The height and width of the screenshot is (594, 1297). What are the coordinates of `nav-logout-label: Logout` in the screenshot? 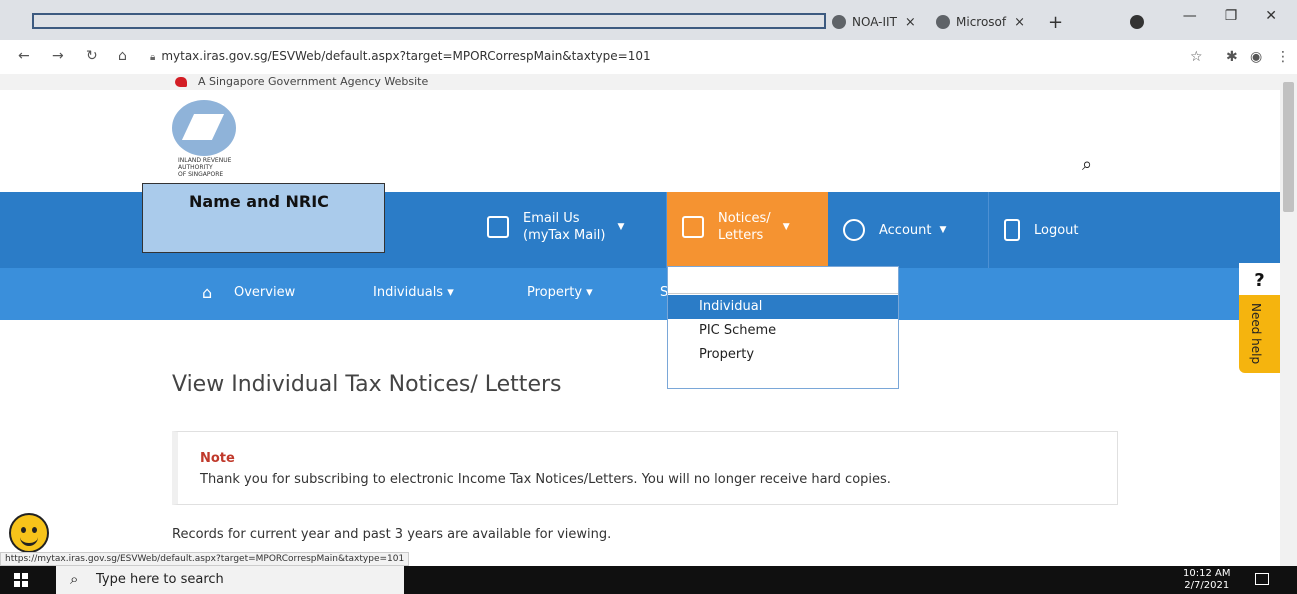 It's located at (1056, 230).